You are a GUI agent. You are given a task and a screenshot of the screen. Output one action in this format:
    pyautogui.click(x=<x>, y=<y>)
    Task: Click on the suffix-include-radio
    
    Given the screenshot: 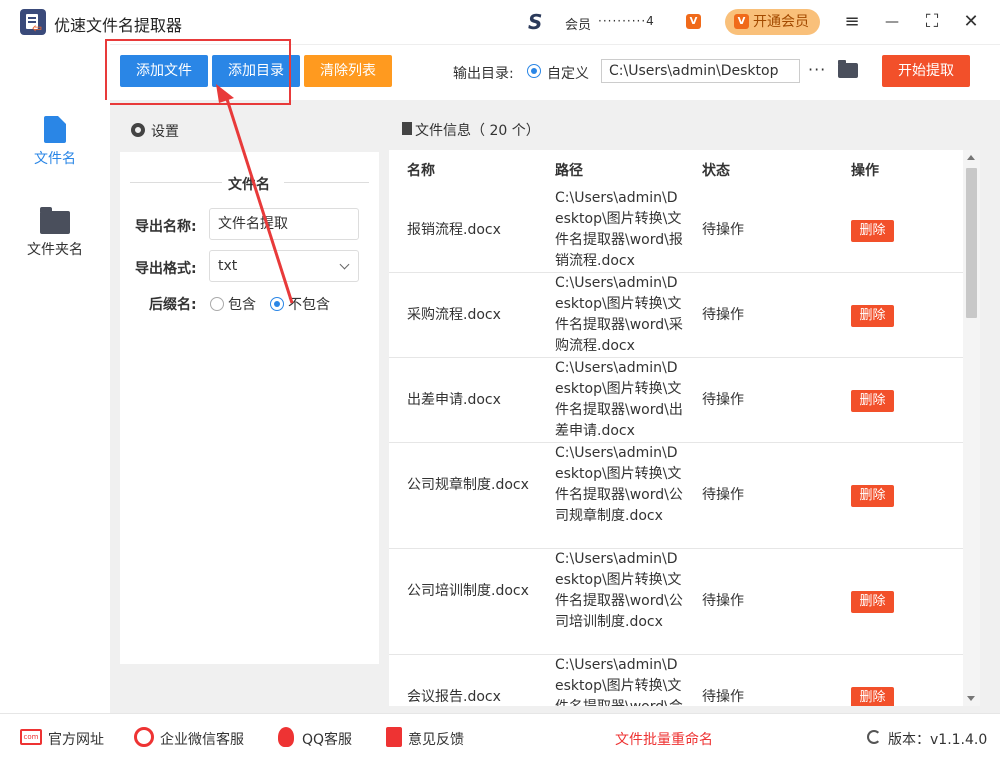 What is the action you would take?
    pyautogui.click(x=217, y=304)
    